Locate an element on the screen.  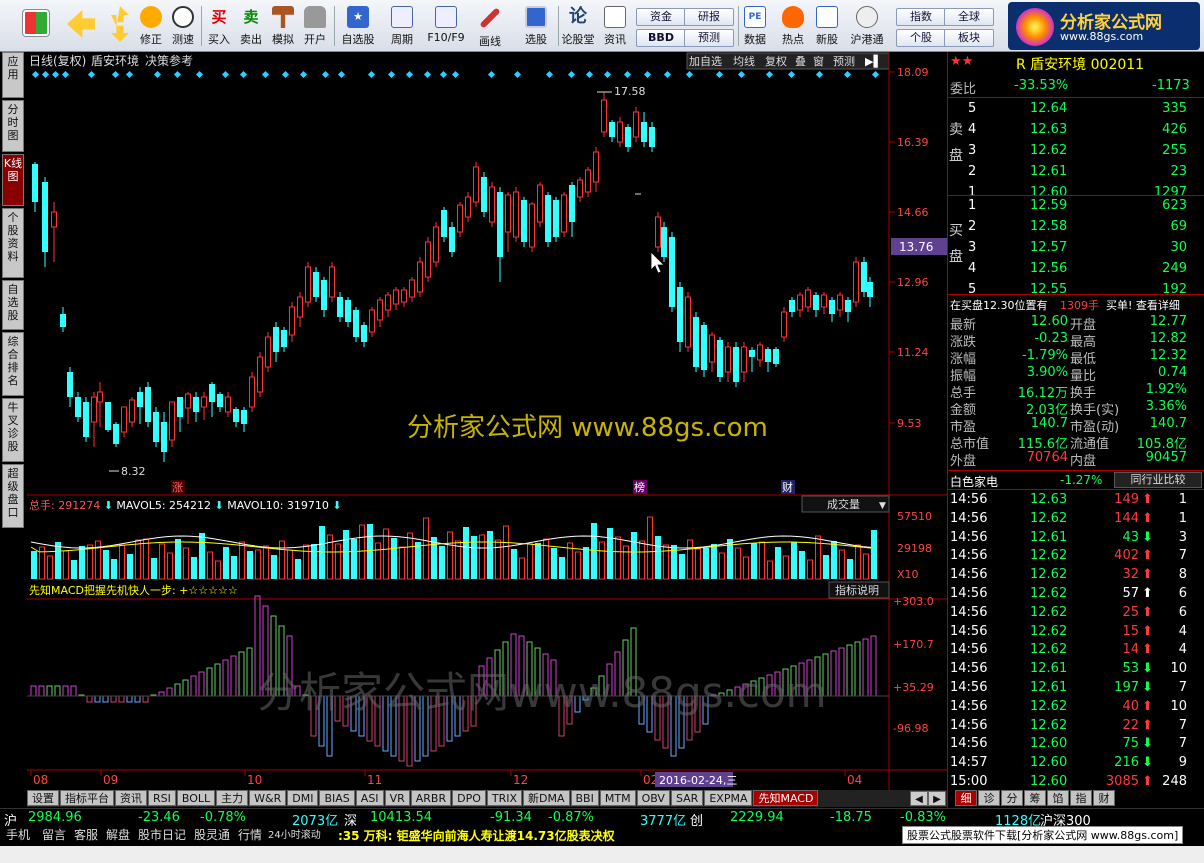
quote-tab-4: 馅 is located at coordinates (1058, 798).